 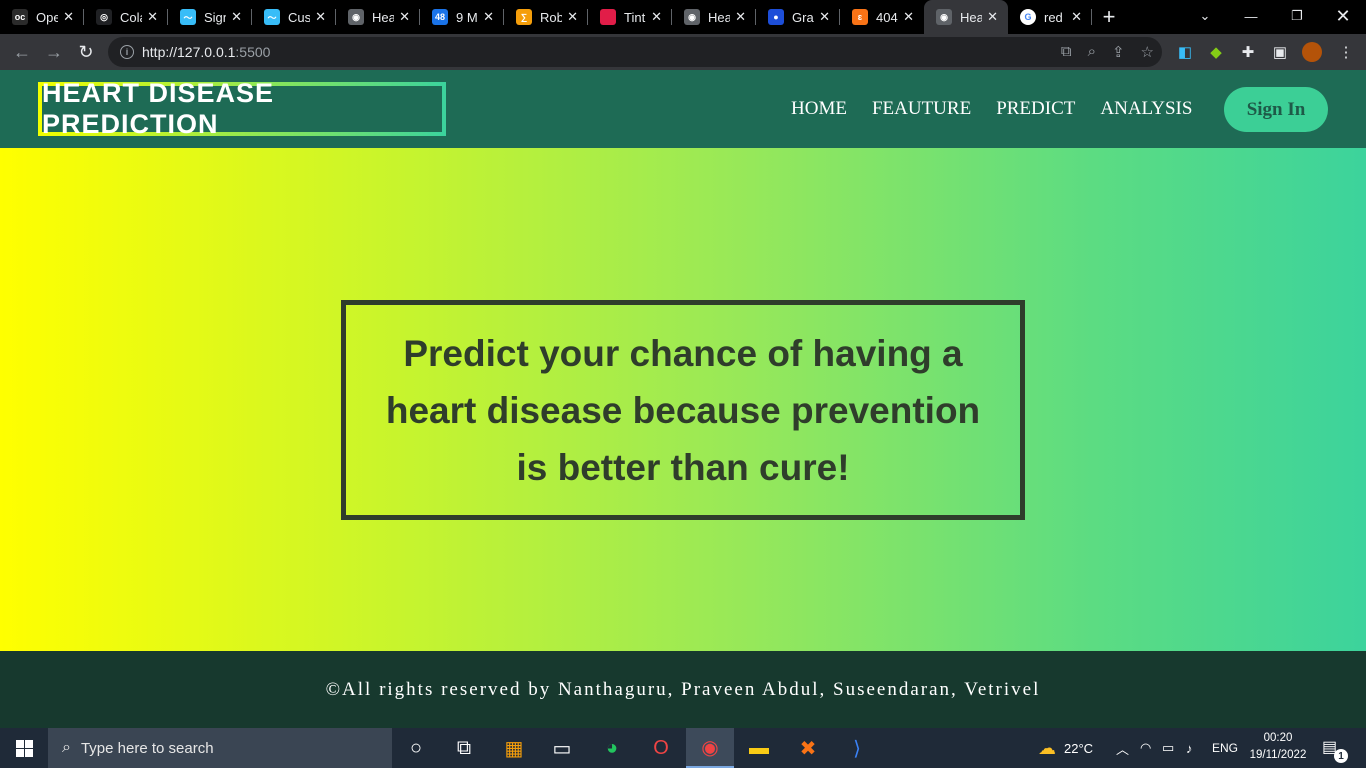 What do you see at coordinates (857, 748) in the screenshot?
I see `vscode-icon: ⟩` at bounding box center [857, 748].